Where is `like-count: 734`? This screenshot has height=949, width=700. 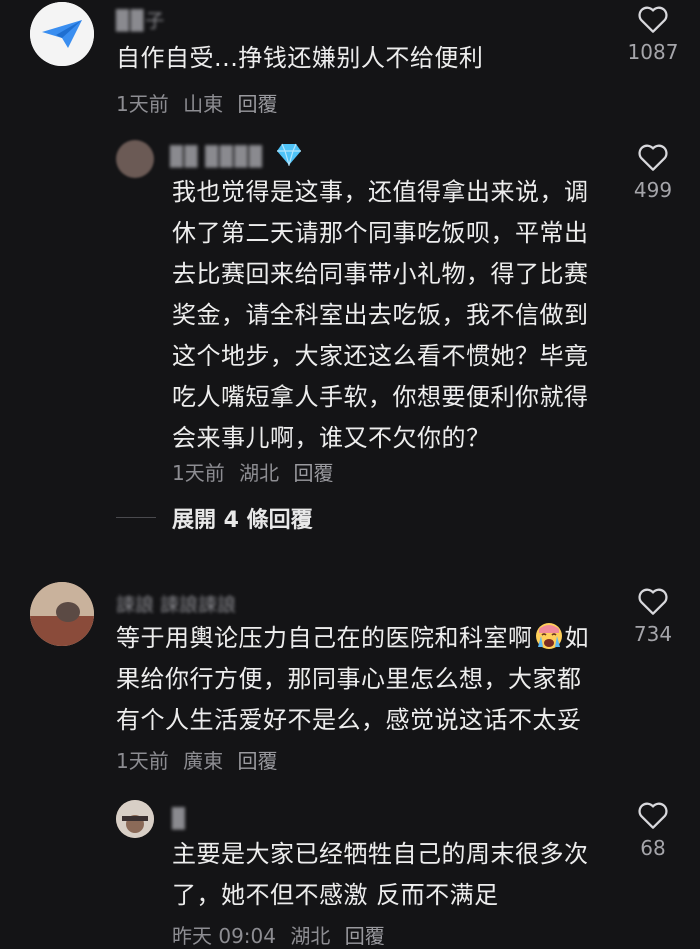
like-count: 734 is located at coordinates (653, 634).